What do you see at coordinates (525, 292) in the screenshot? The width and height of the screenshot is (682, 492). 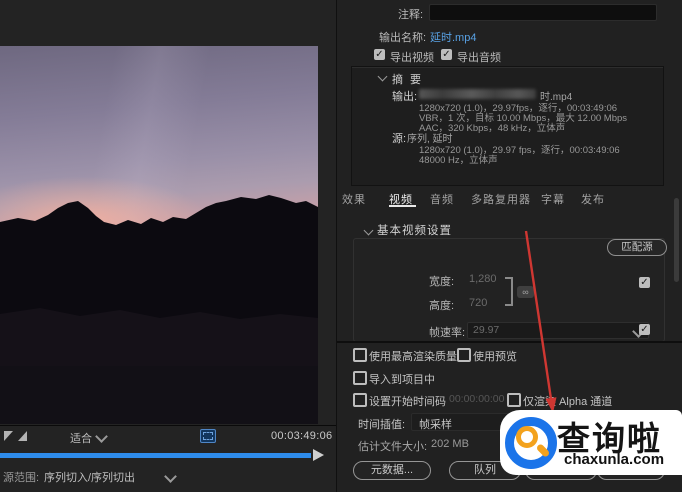 I see `link-dimensions-icon: ∞` at bounding box center [525, 292].